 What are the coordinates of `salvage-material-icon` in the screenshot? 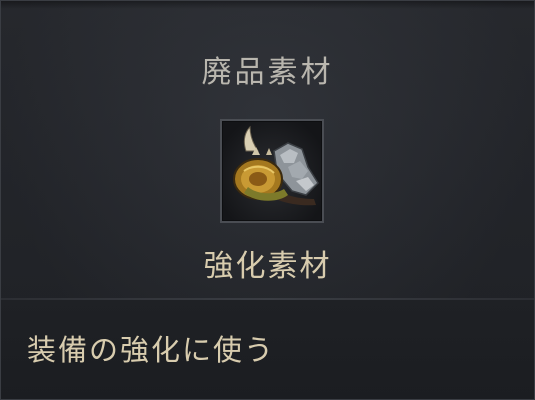 It's located at (276, 165).